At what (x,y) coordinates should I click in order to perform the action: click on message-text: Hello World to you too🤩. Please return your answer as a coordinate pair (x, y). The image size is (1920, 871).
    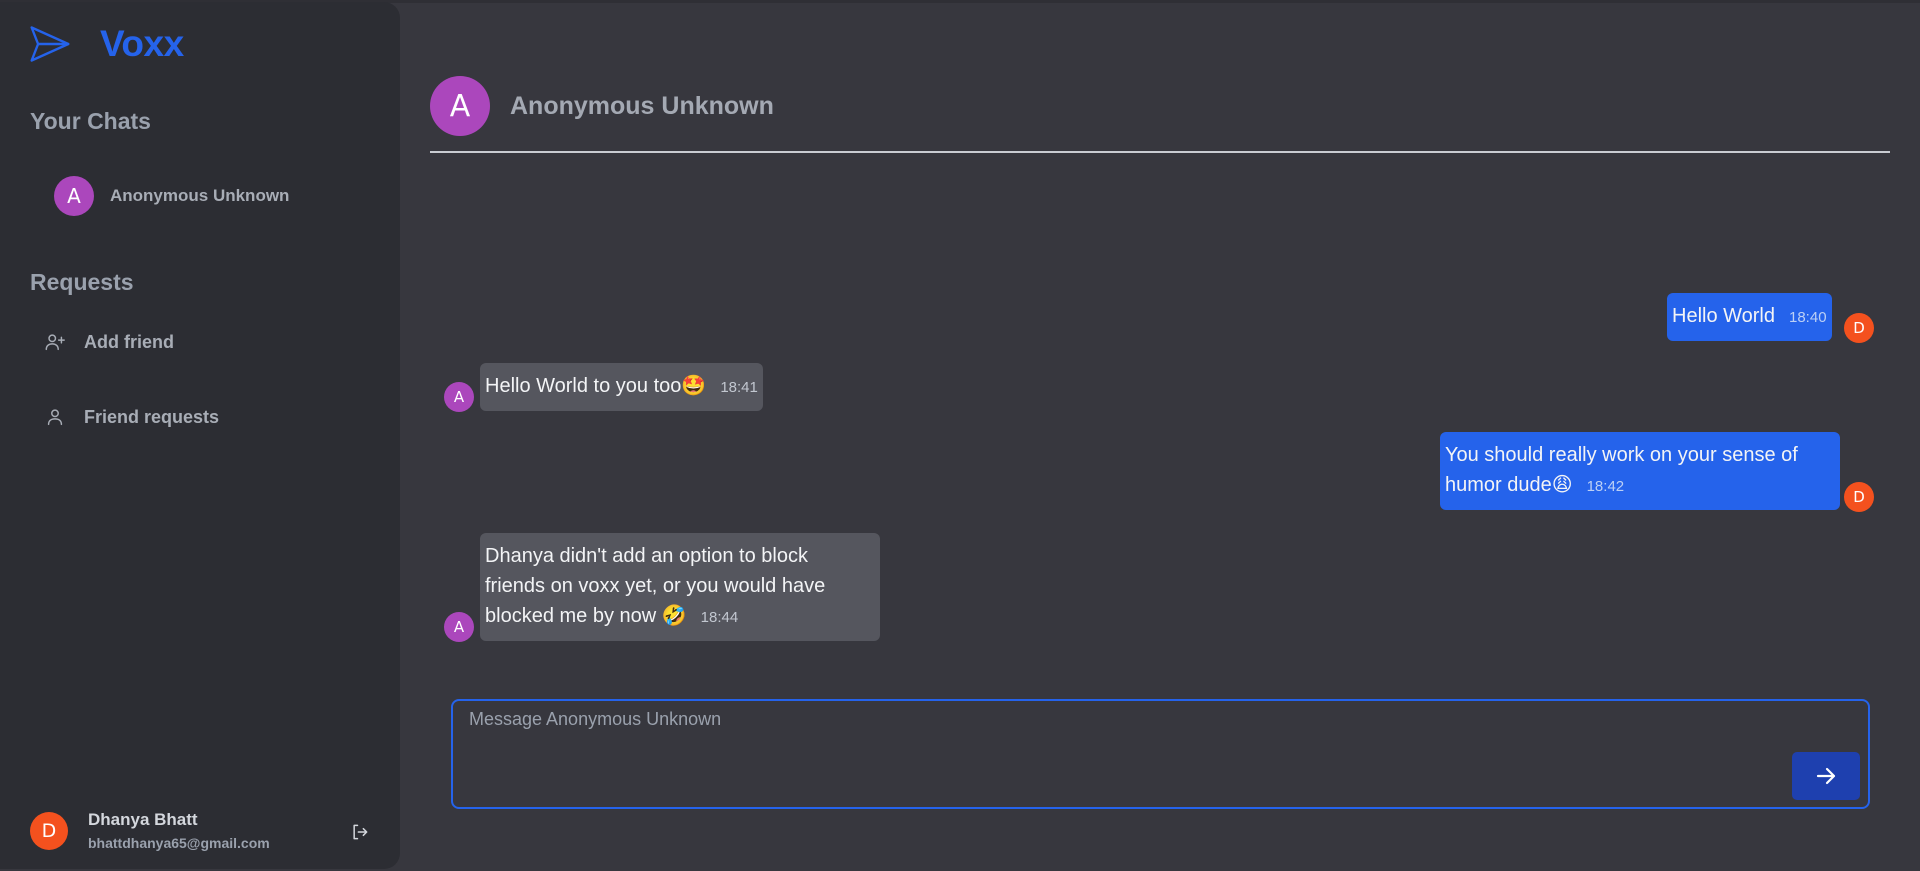
    Looking at the image, I should click on (596, 386).